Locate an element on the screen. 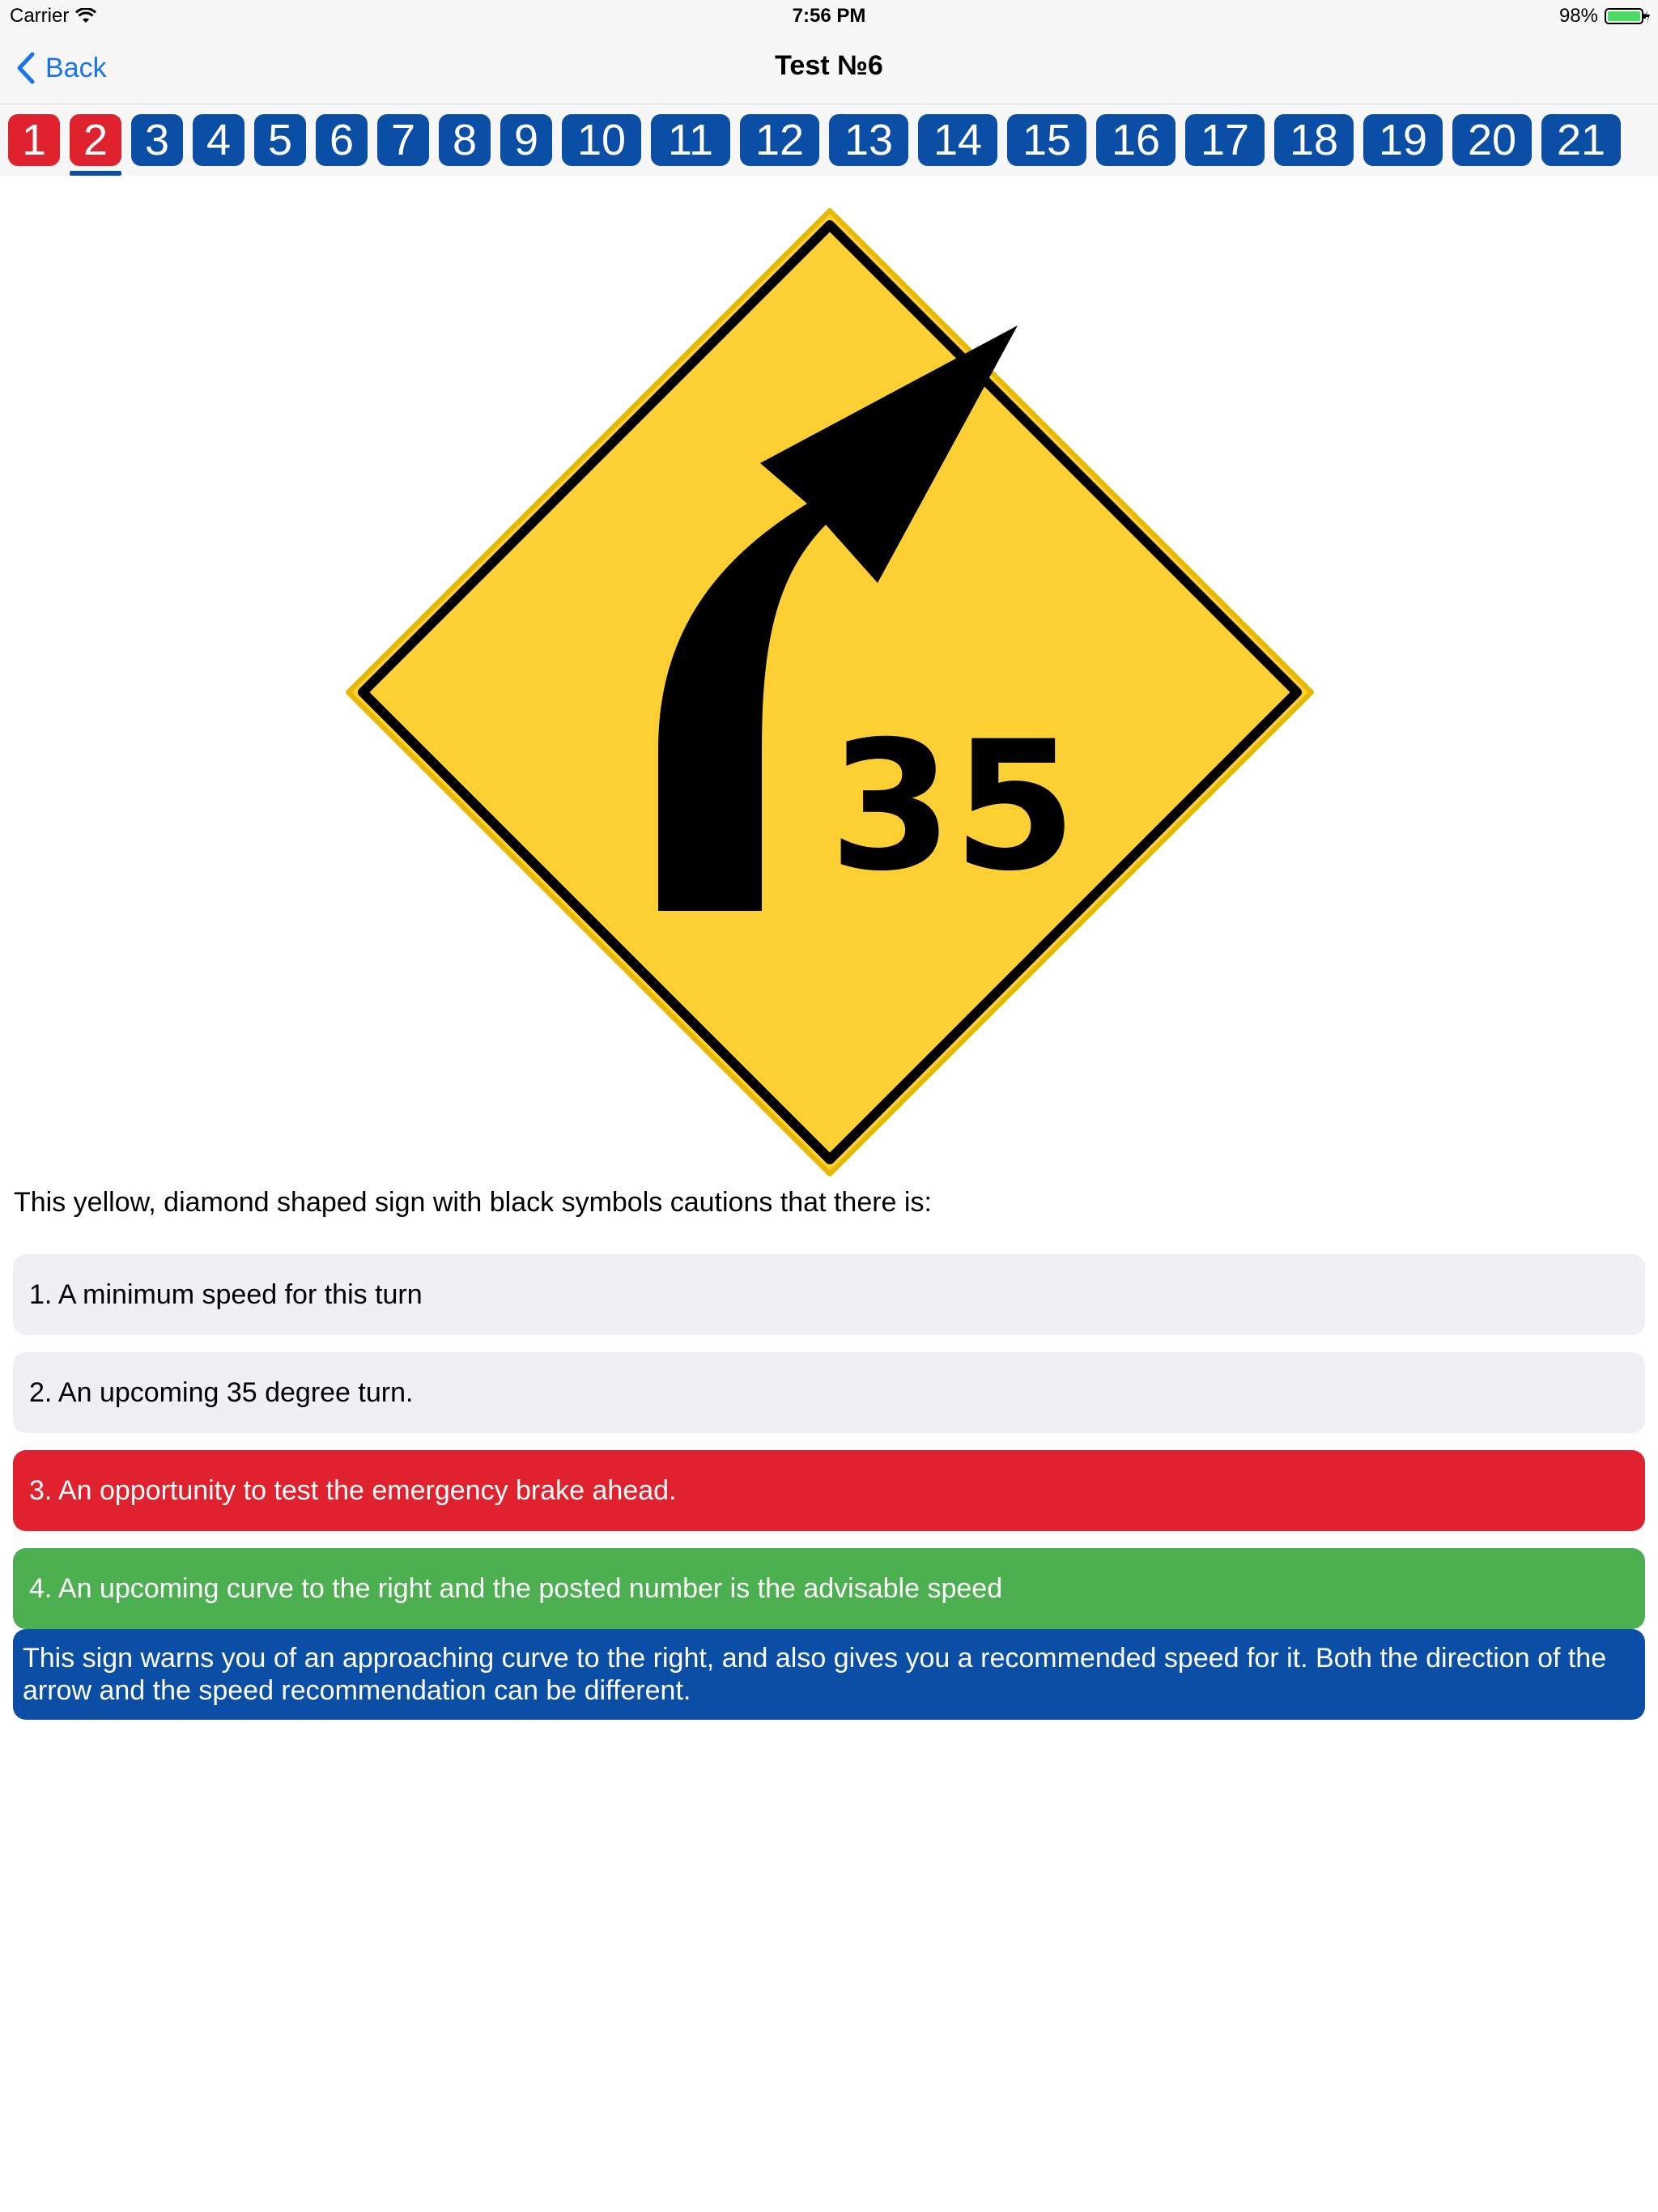 The height and width of the screenshot is (2212, 1658). tab-question-21: 21 is located at coordinates (1581, 140).